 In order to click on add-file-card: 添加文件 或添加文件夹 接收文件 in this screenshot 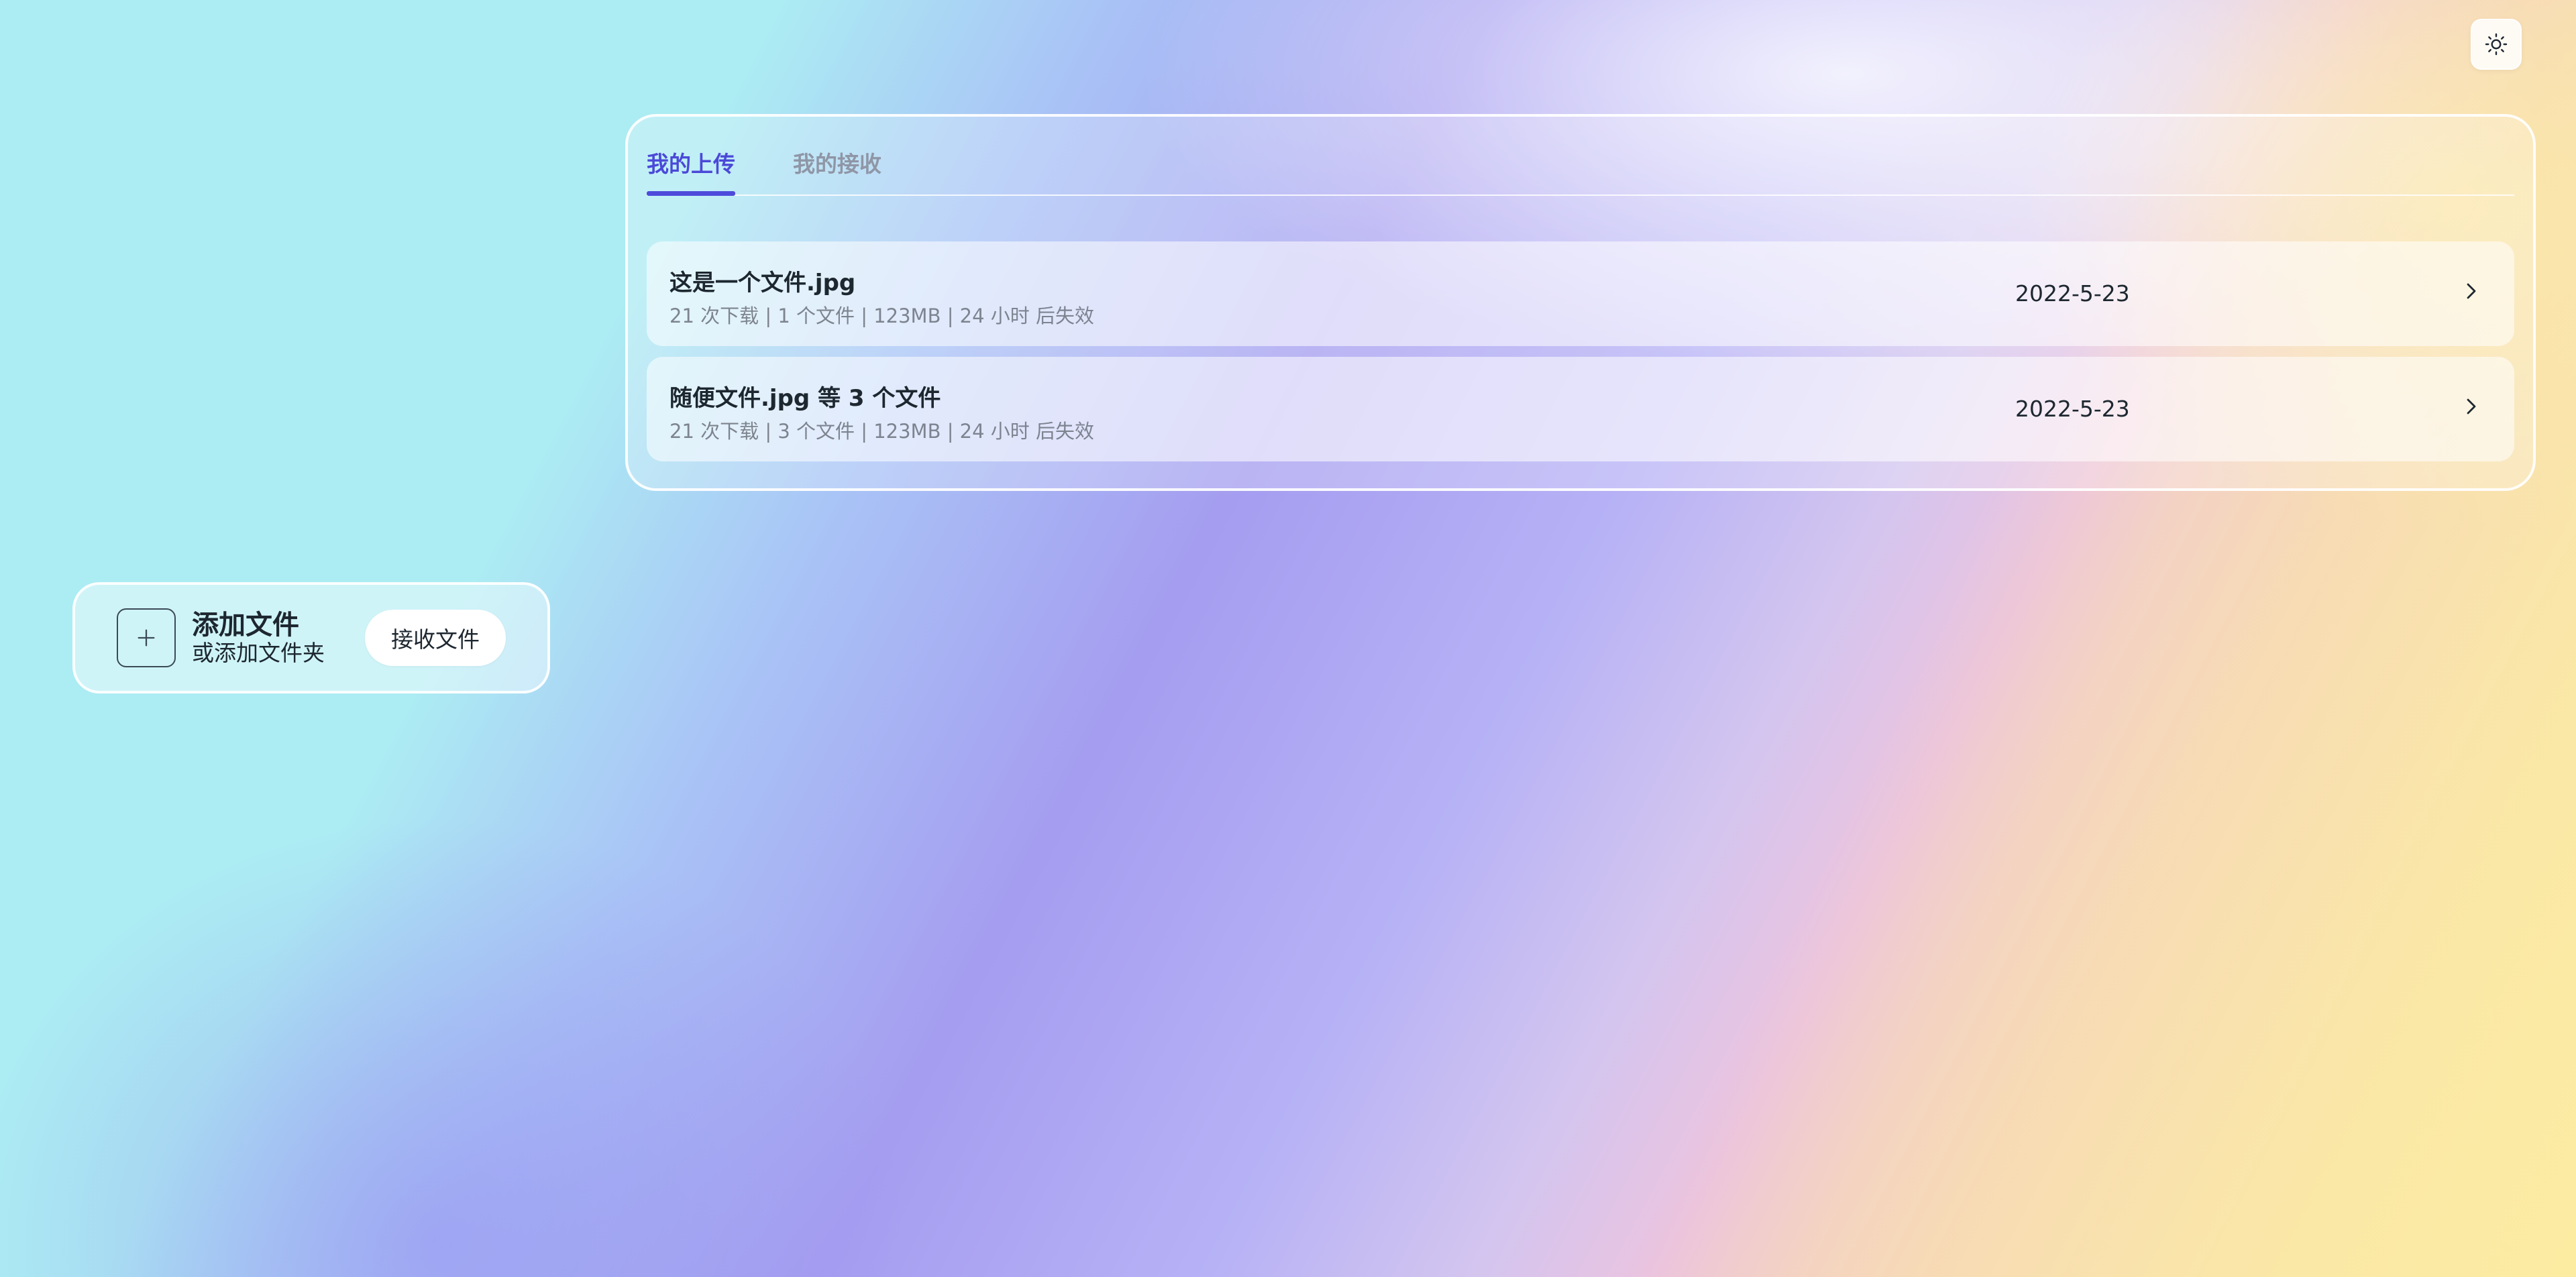, I will do `click(311, 637)`.